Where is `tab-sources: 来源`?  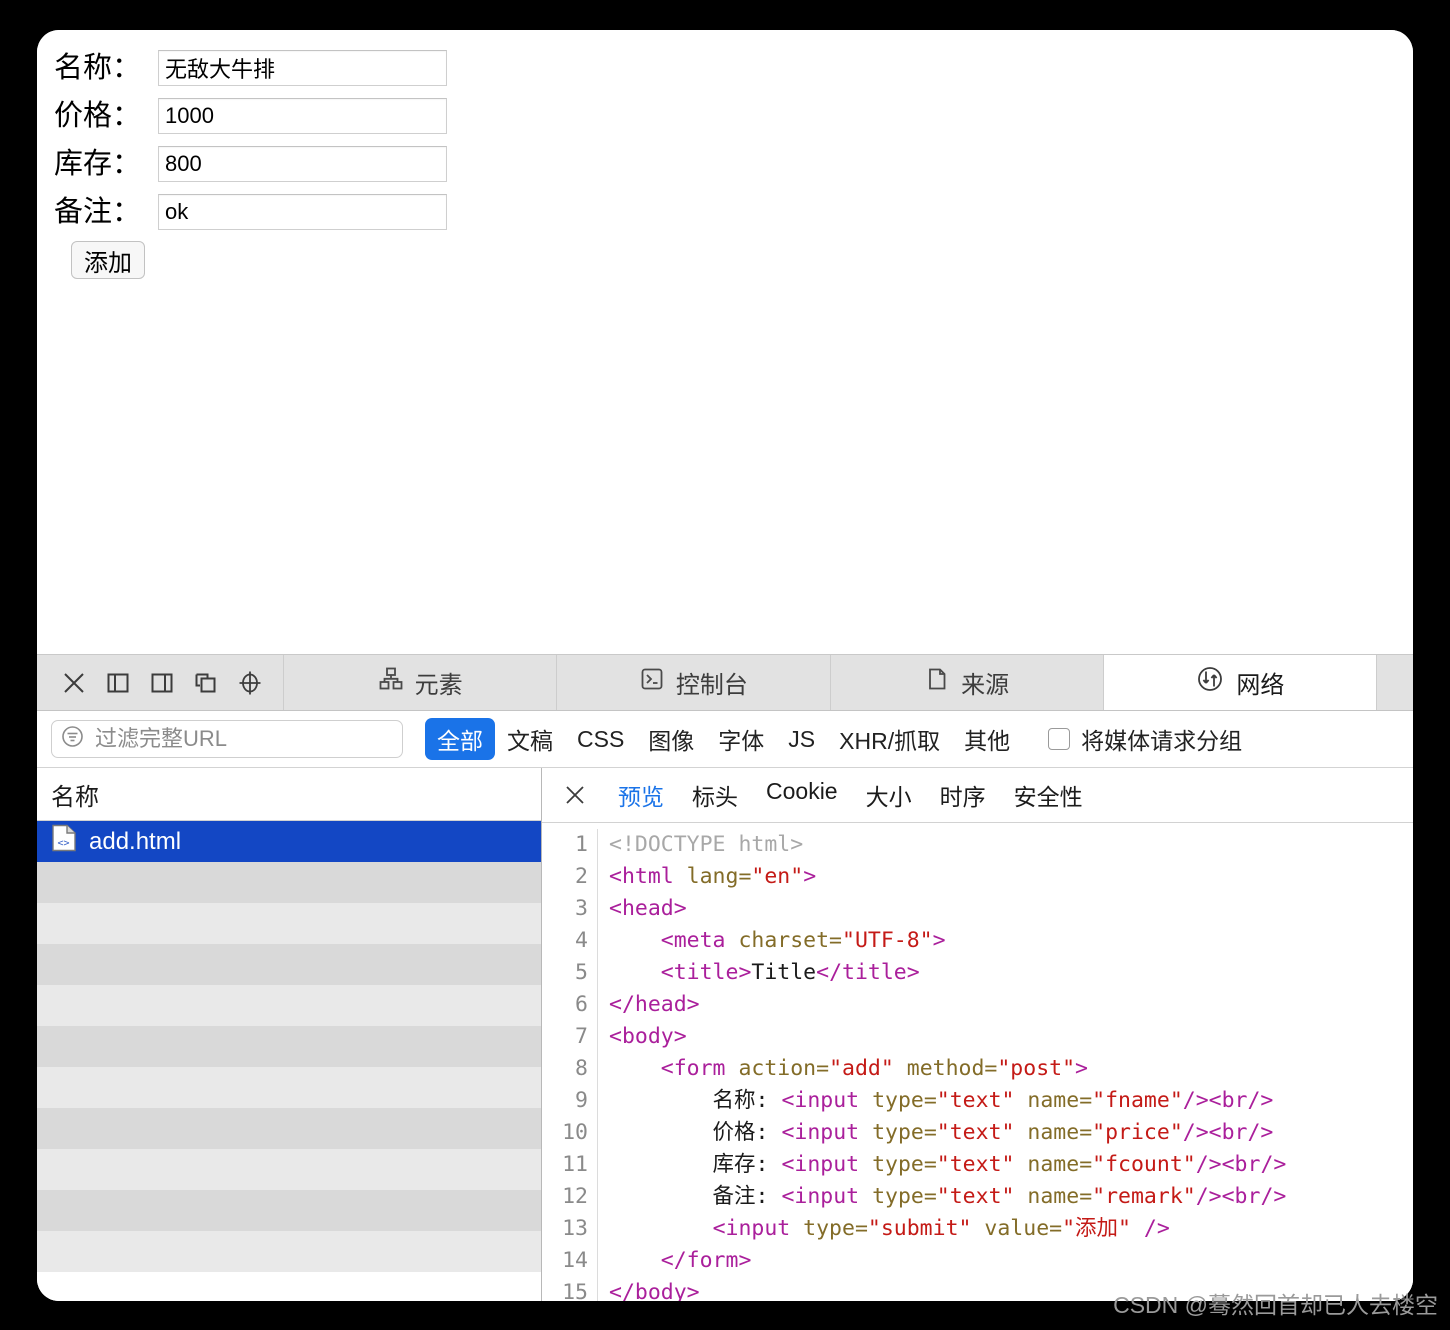 tab-sources: 来源 is located at coordinates (967, 682).